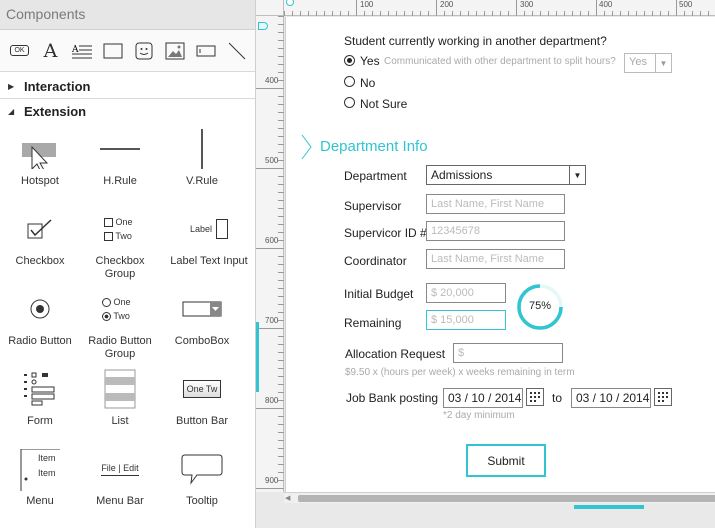 This screenshot has height=528, width=715. Describe the element at coordinates (40, 309) in the screenshot. I see `radio-button-icon` at that location.